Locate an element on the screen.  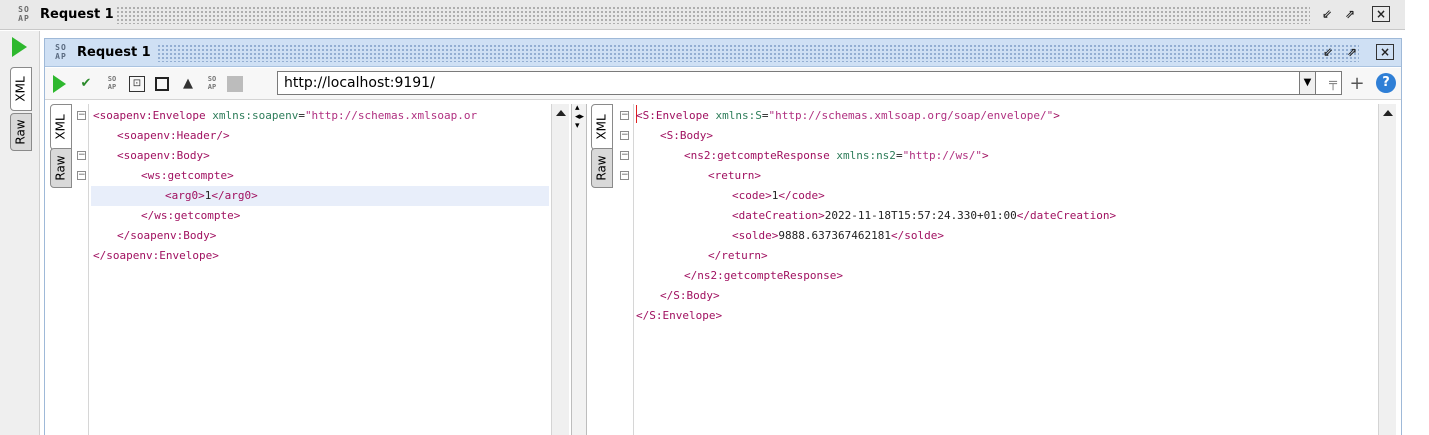
chevron-down-icon: ▼ is located at coordinates (1307, 83).